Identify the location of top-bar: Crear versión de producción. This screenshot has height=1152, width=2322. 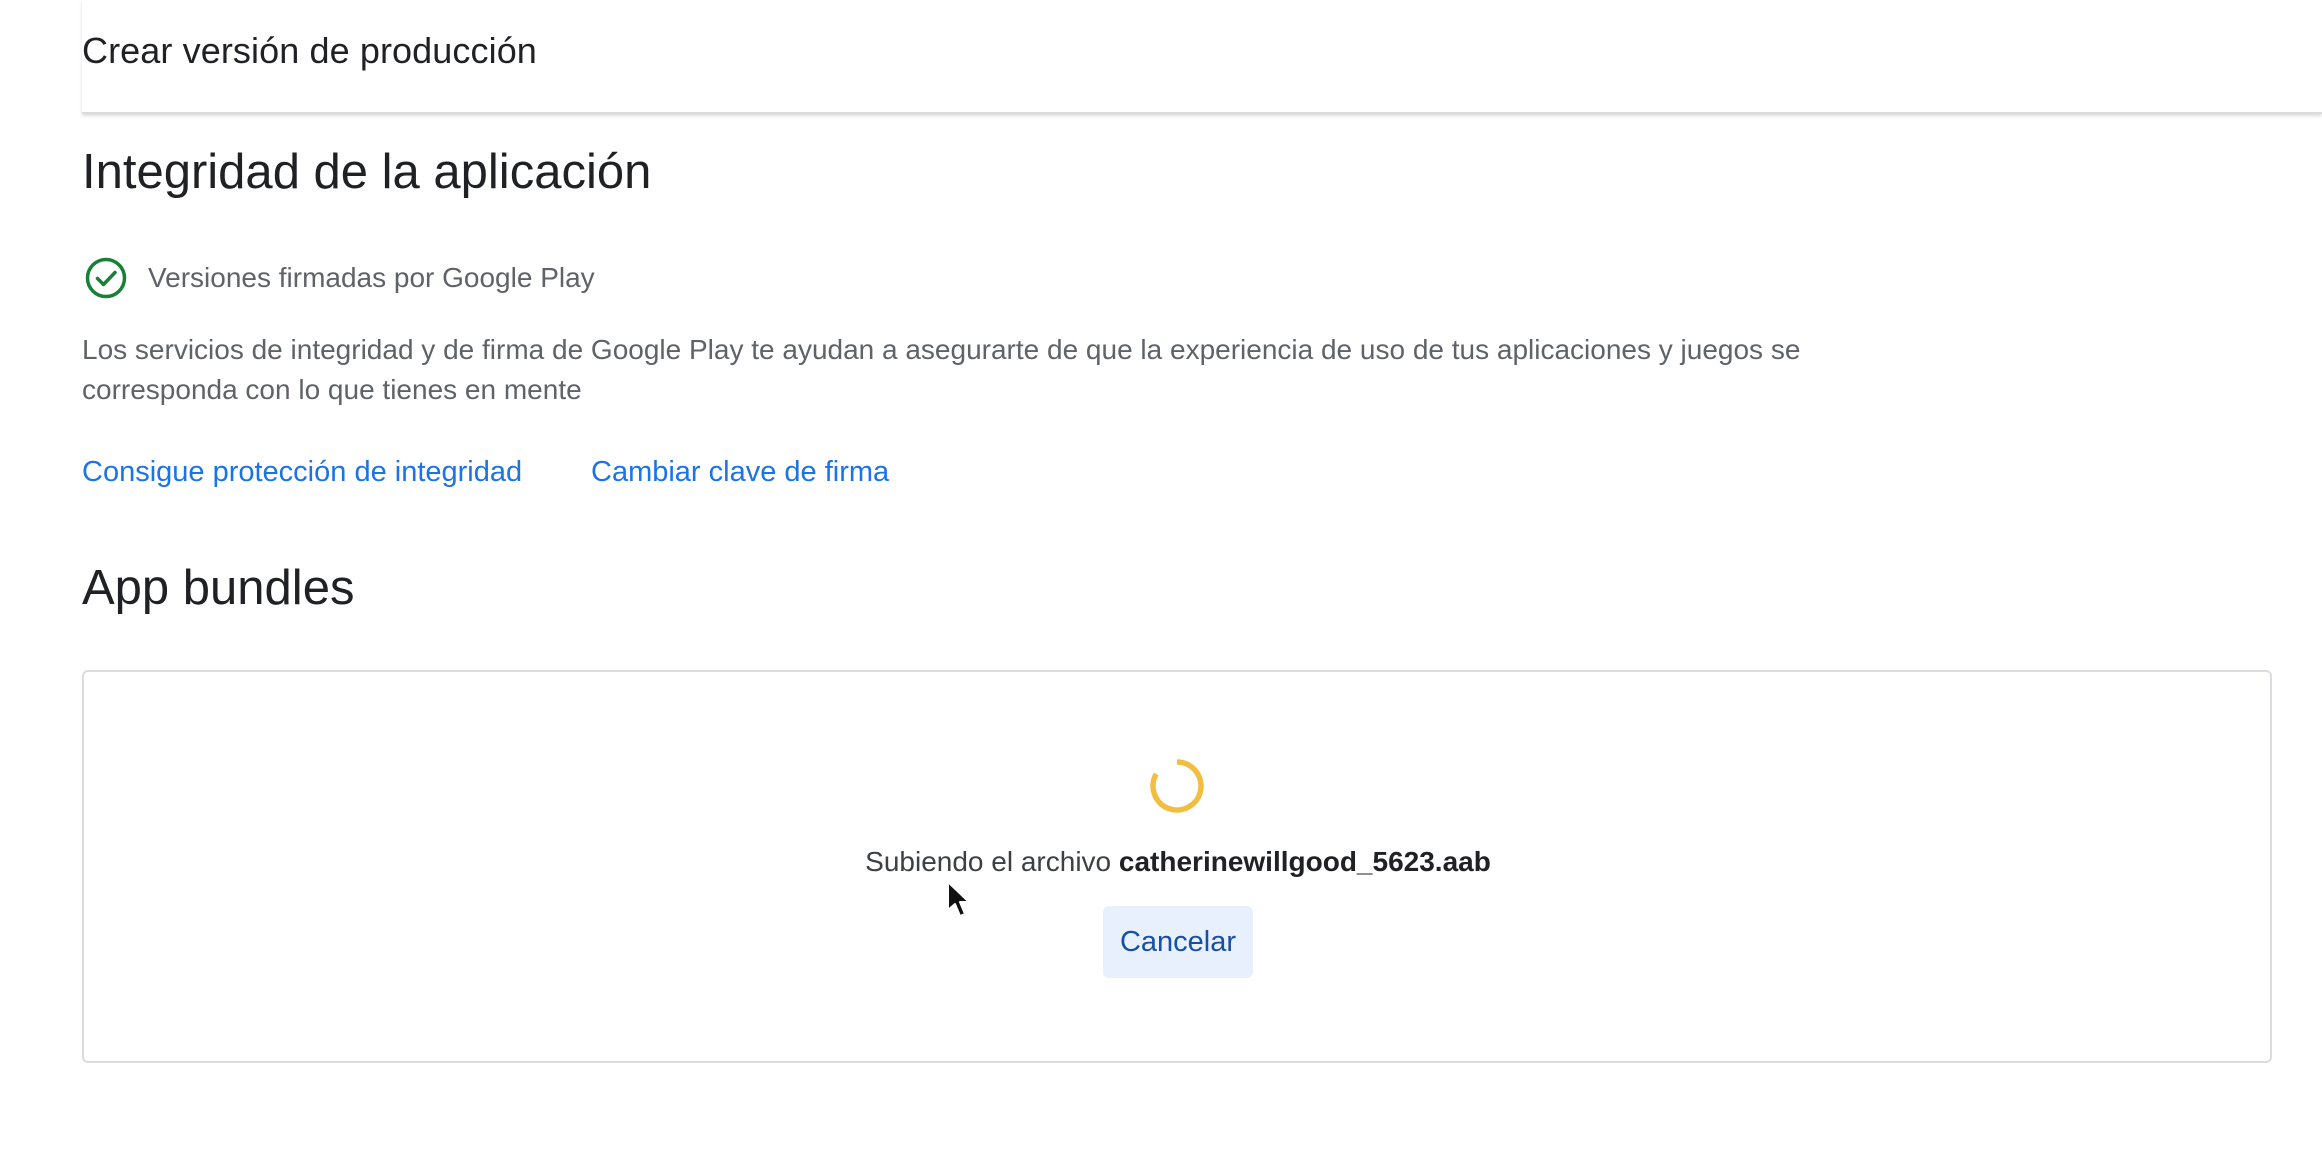
(1202, 57).